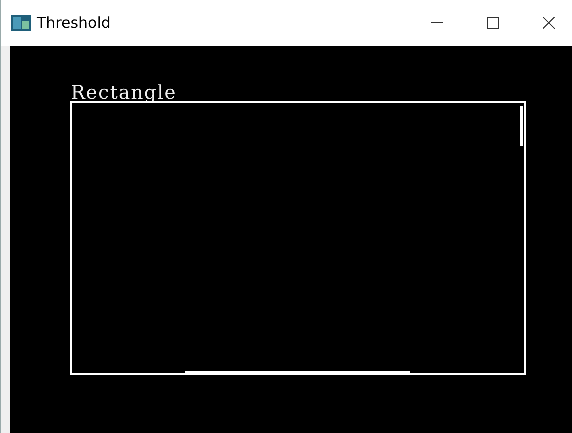 The height and width of the screenshot is (433, 572). I want to click on window-title: Threshold, so click(74, 23).